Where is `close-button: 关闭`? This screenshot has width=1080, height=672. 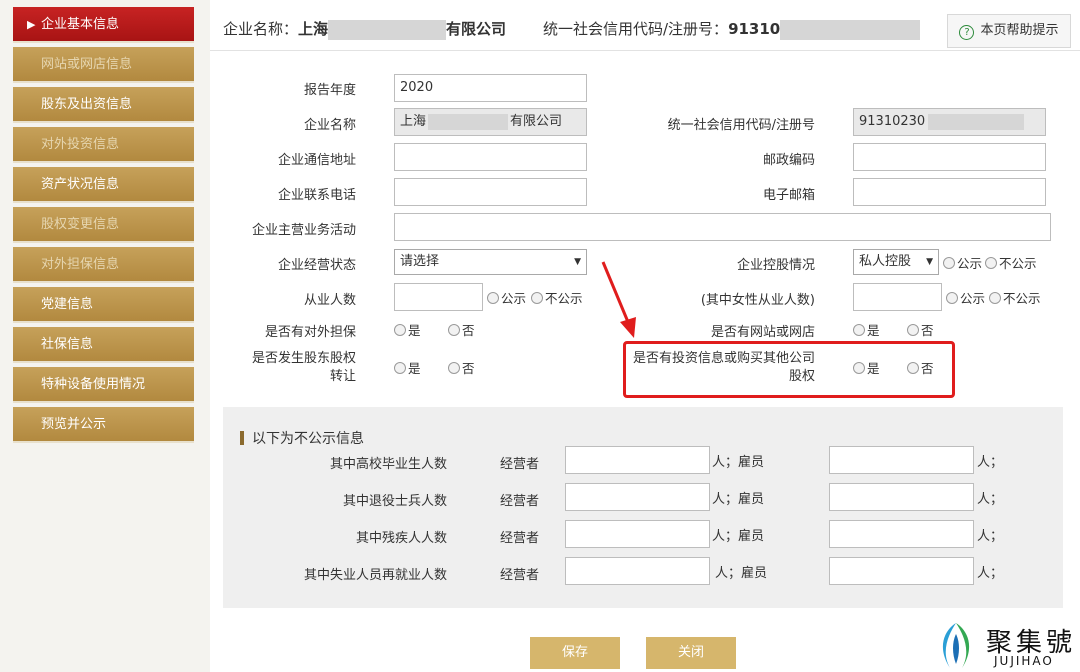
close-button: 关闭 is located at coordinates (691, 653).